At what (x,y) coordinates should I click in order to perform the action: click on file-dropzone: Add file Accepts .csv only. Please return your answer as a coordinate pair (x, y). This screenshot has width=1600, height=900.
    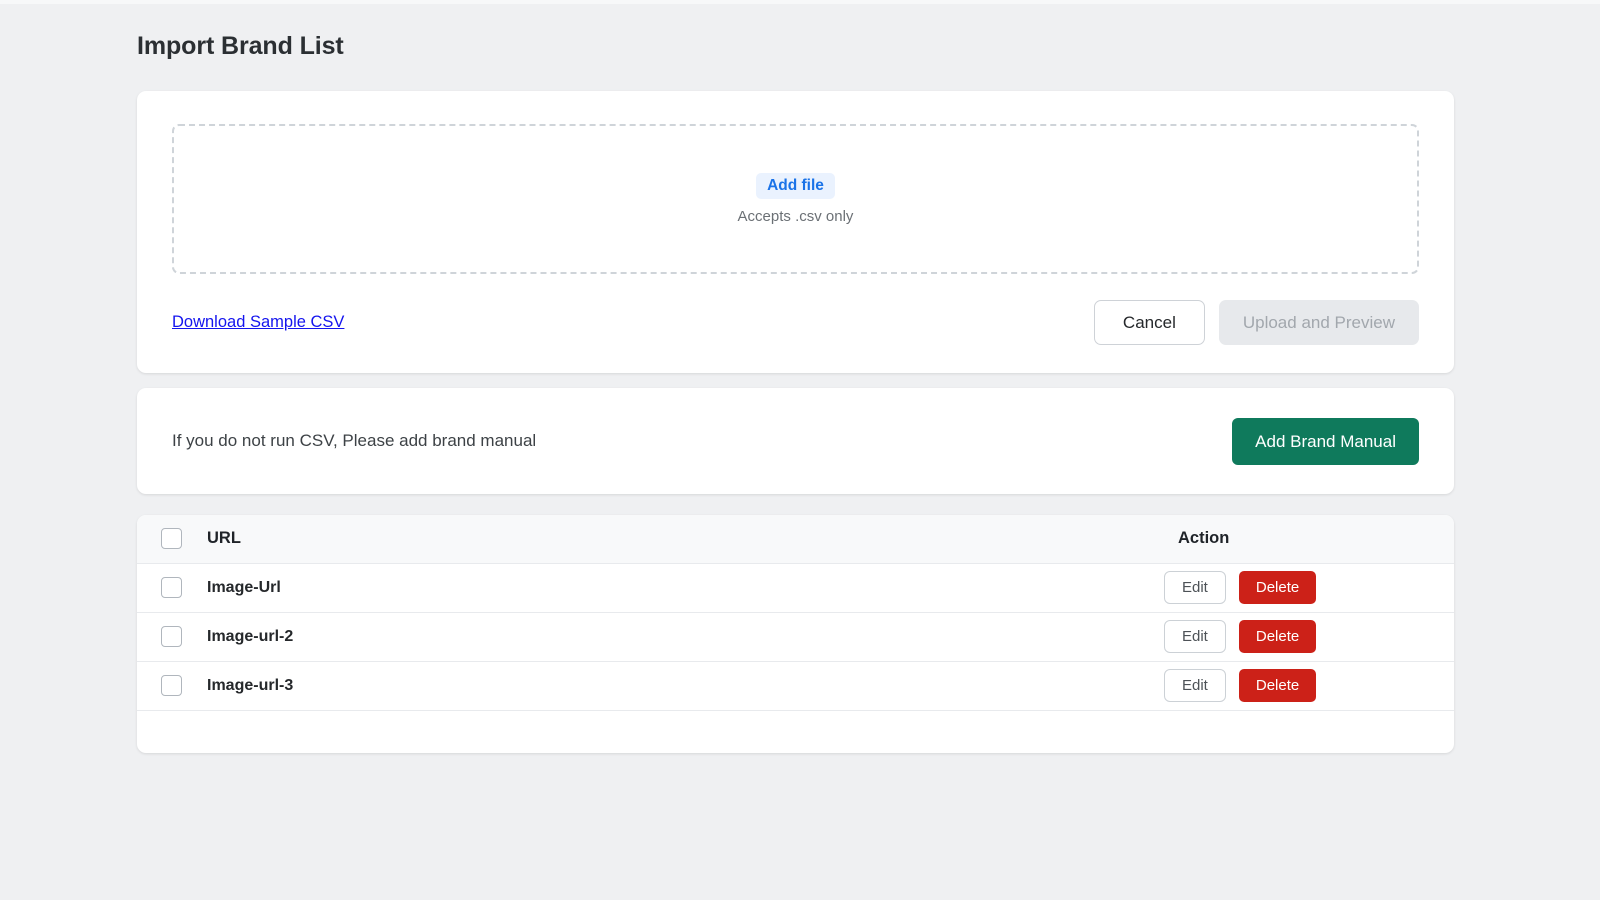
    Looking at the image, I should click on (795, 199).